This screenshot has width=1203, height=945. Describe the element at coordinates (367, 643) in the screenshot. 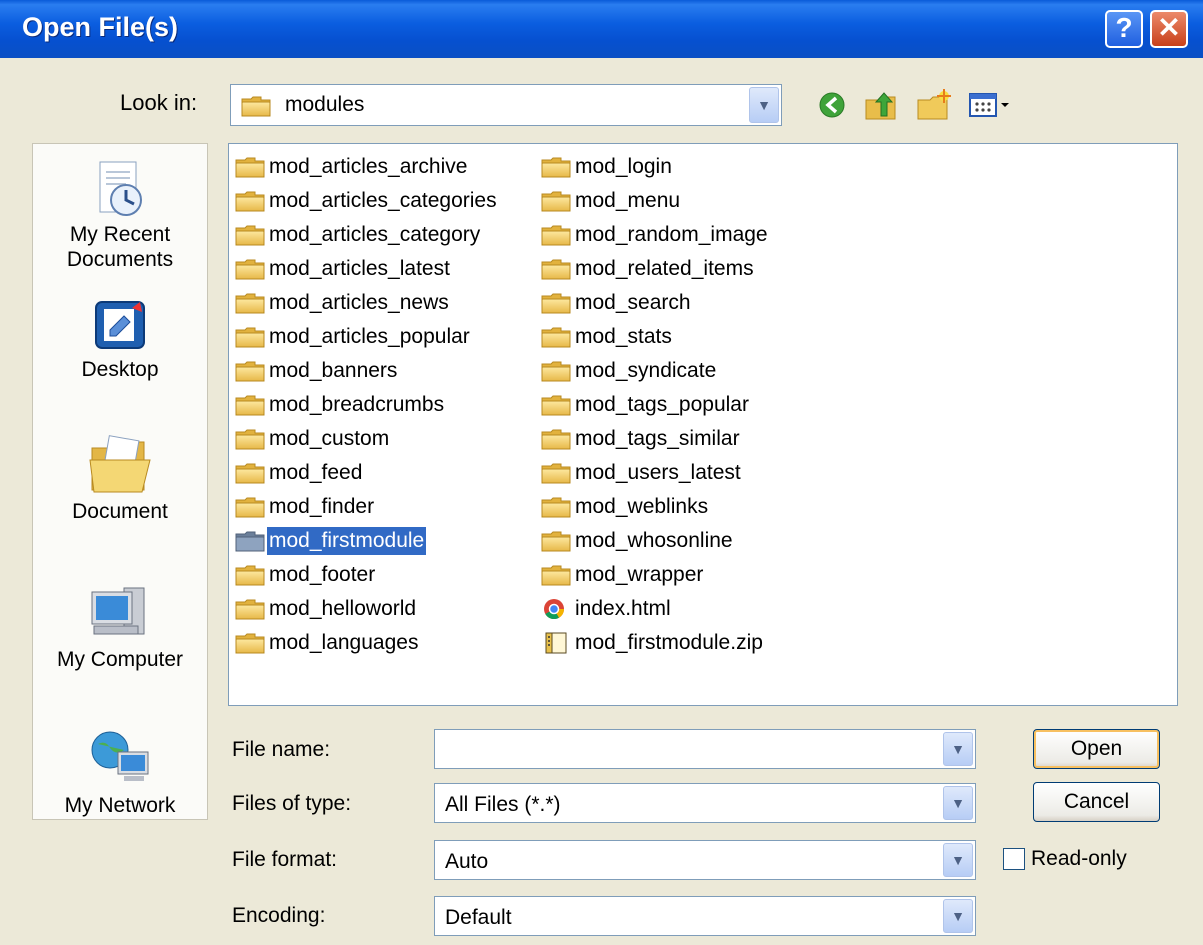

I see `folder-item: mod_languages` at that location.